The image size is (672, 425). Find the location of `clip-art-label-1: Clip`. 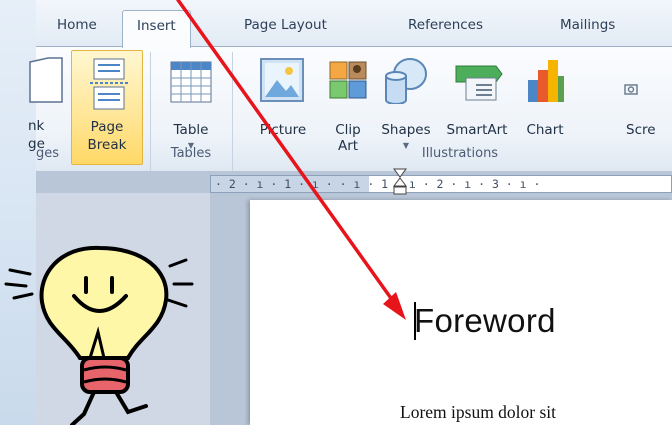

clip-art-label-1: Clip is located at coordinates (348, 130).